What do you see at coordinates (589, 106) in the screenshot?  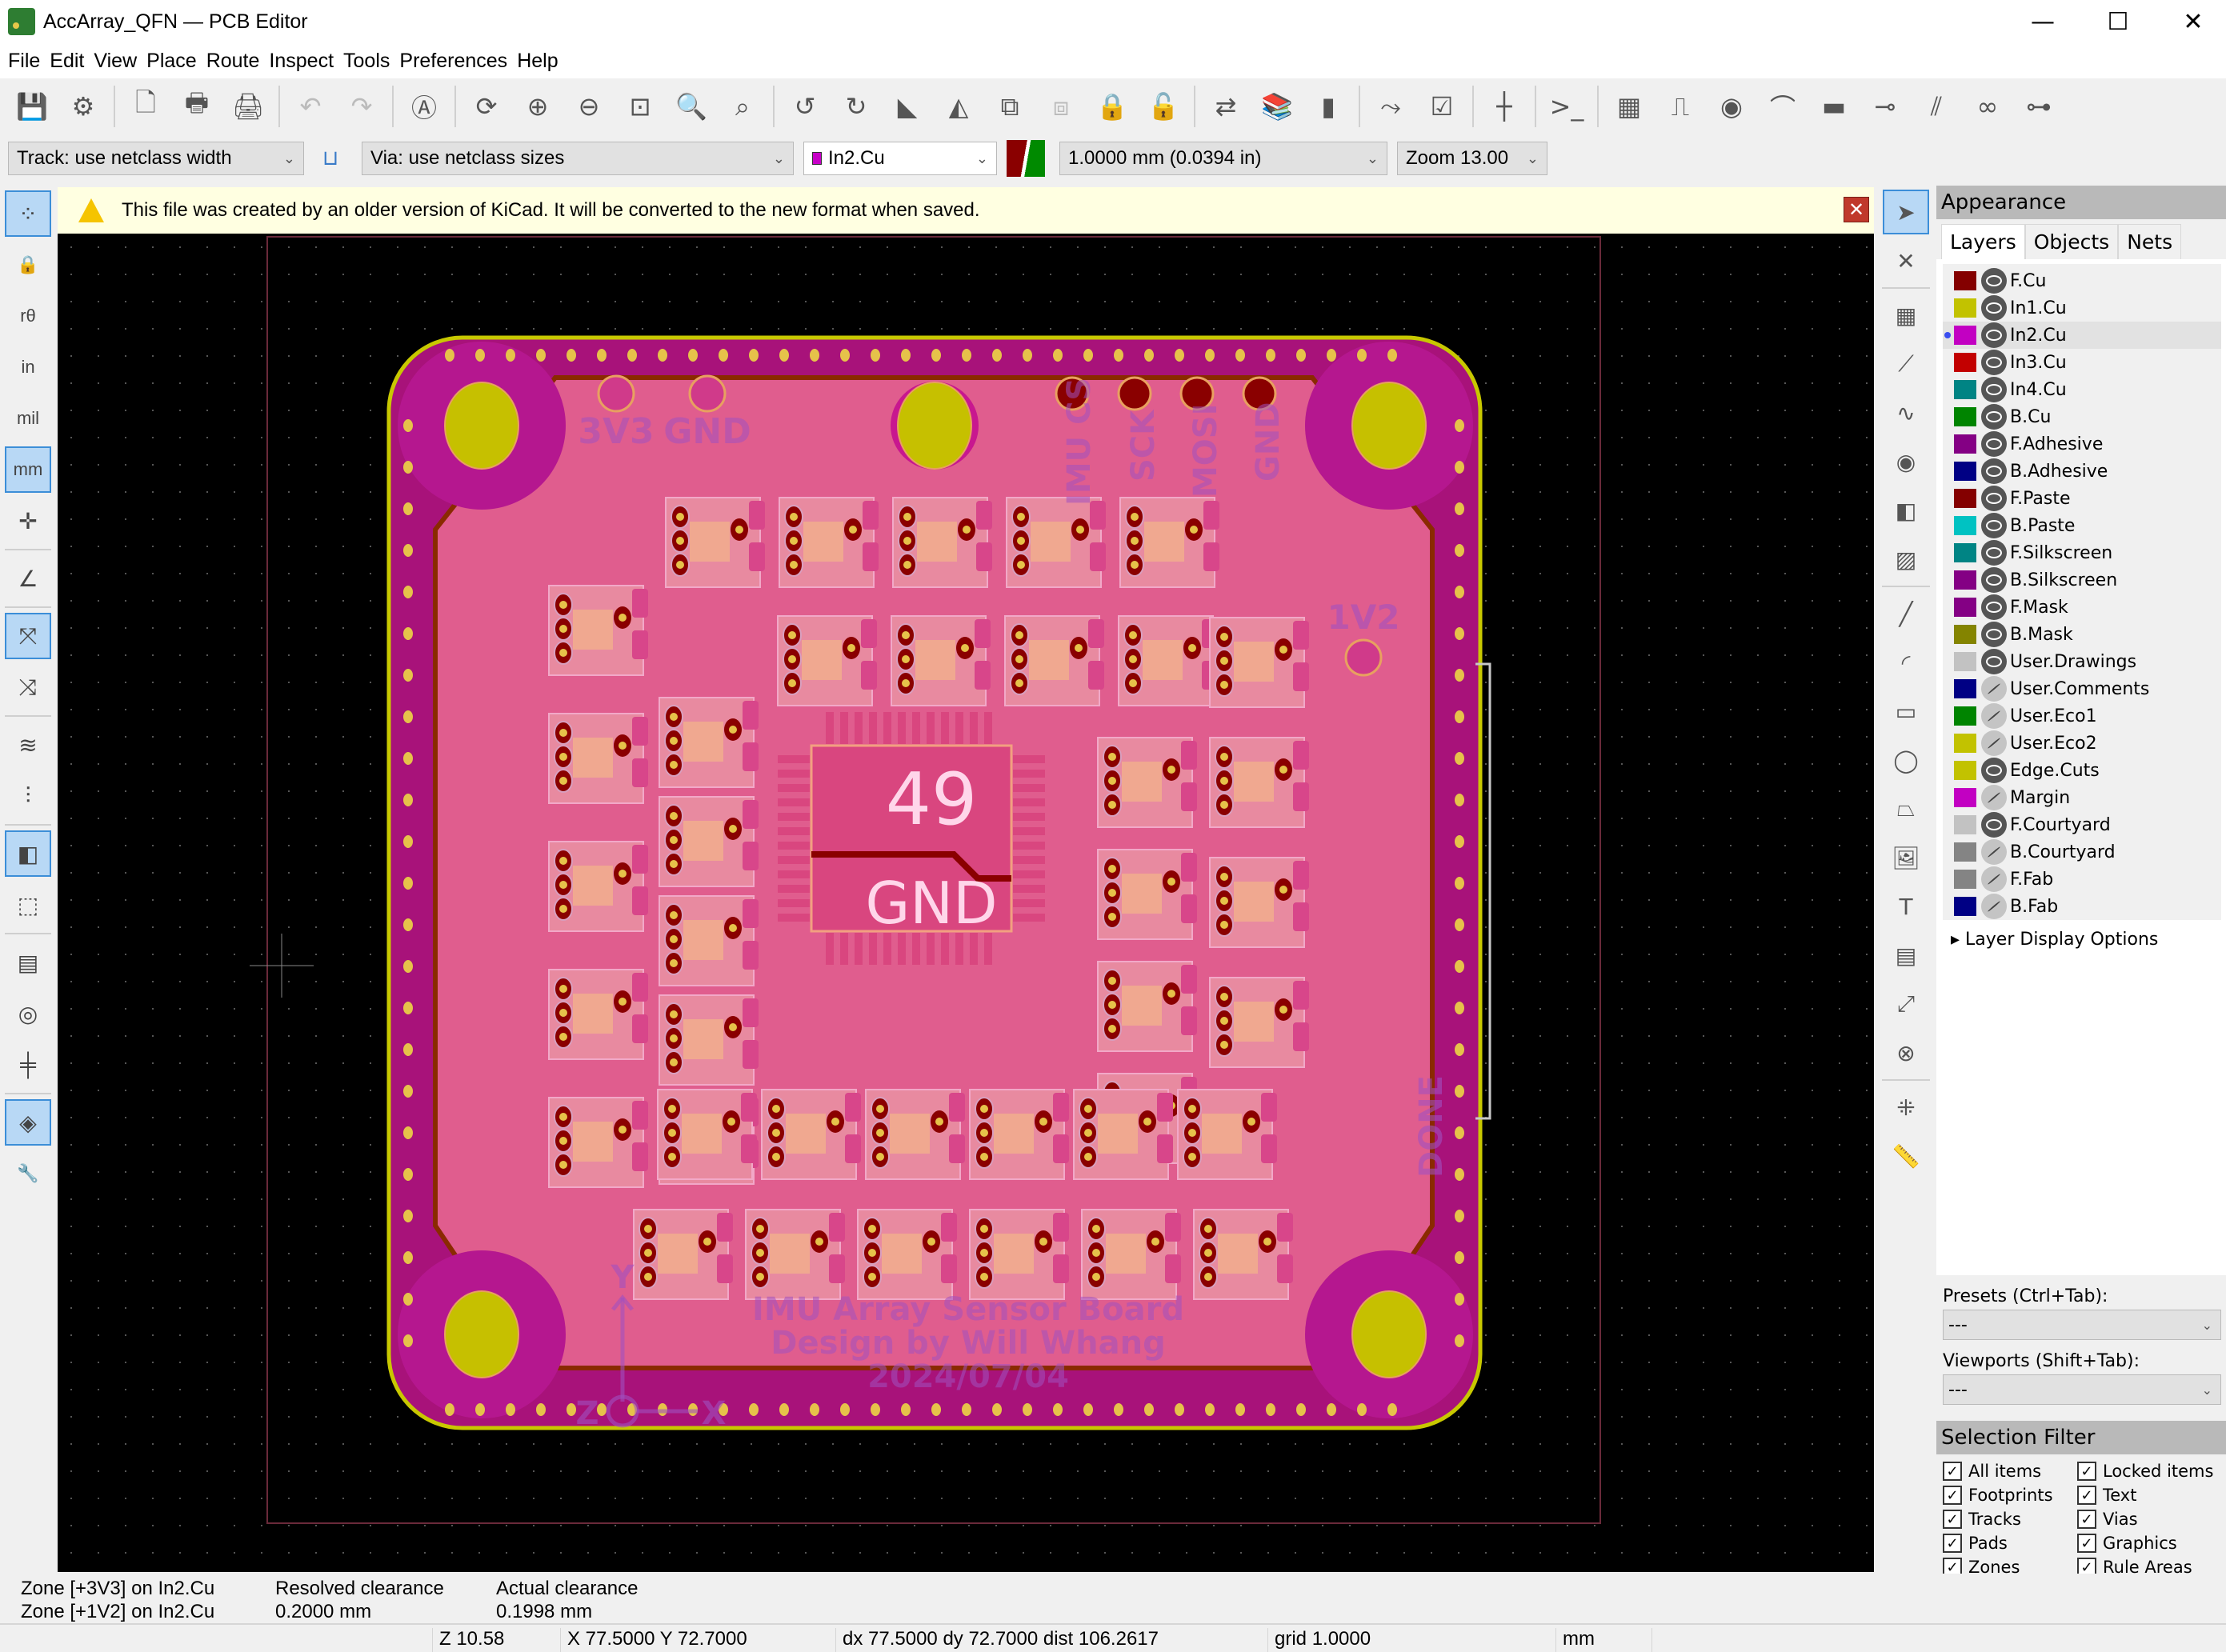 I see `zoom-out-button: ⊖` at bounding box center [589, 106].